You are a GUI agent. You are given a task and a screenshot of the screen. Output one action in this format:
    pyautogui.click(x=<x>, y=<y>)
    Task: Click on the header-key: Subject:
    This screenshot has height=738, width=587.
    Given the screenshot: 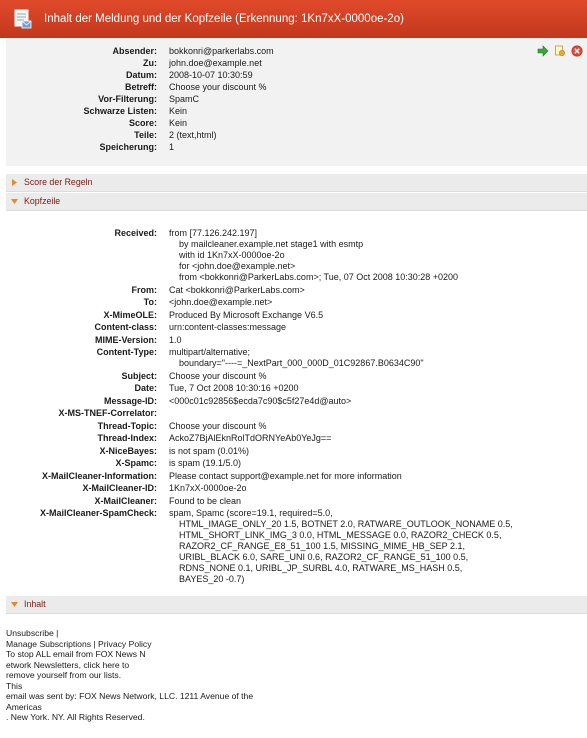 What is the action you would take?
    pyautogui.click(x=139, y=375)
    